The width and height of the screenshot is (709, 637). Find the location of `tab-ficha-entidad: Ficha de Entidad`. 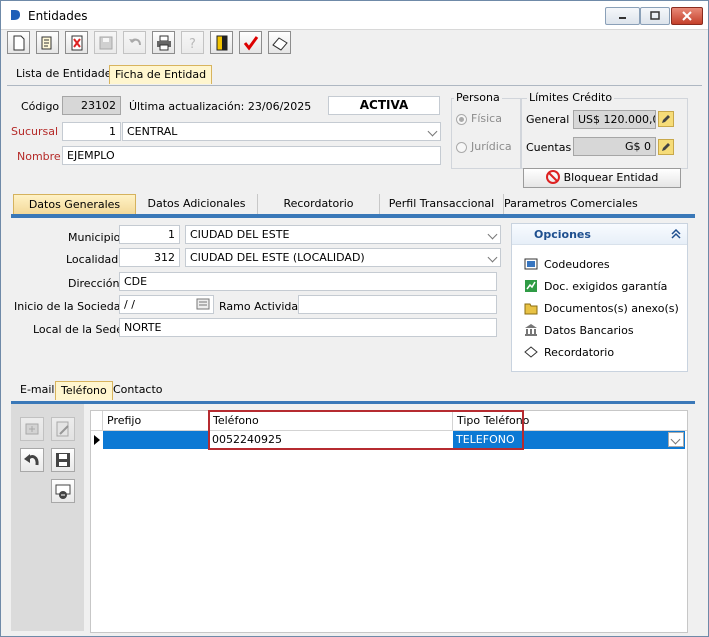

tab-ficha-entidad: Ficha de Entidad is located at coordinates (161, 74).